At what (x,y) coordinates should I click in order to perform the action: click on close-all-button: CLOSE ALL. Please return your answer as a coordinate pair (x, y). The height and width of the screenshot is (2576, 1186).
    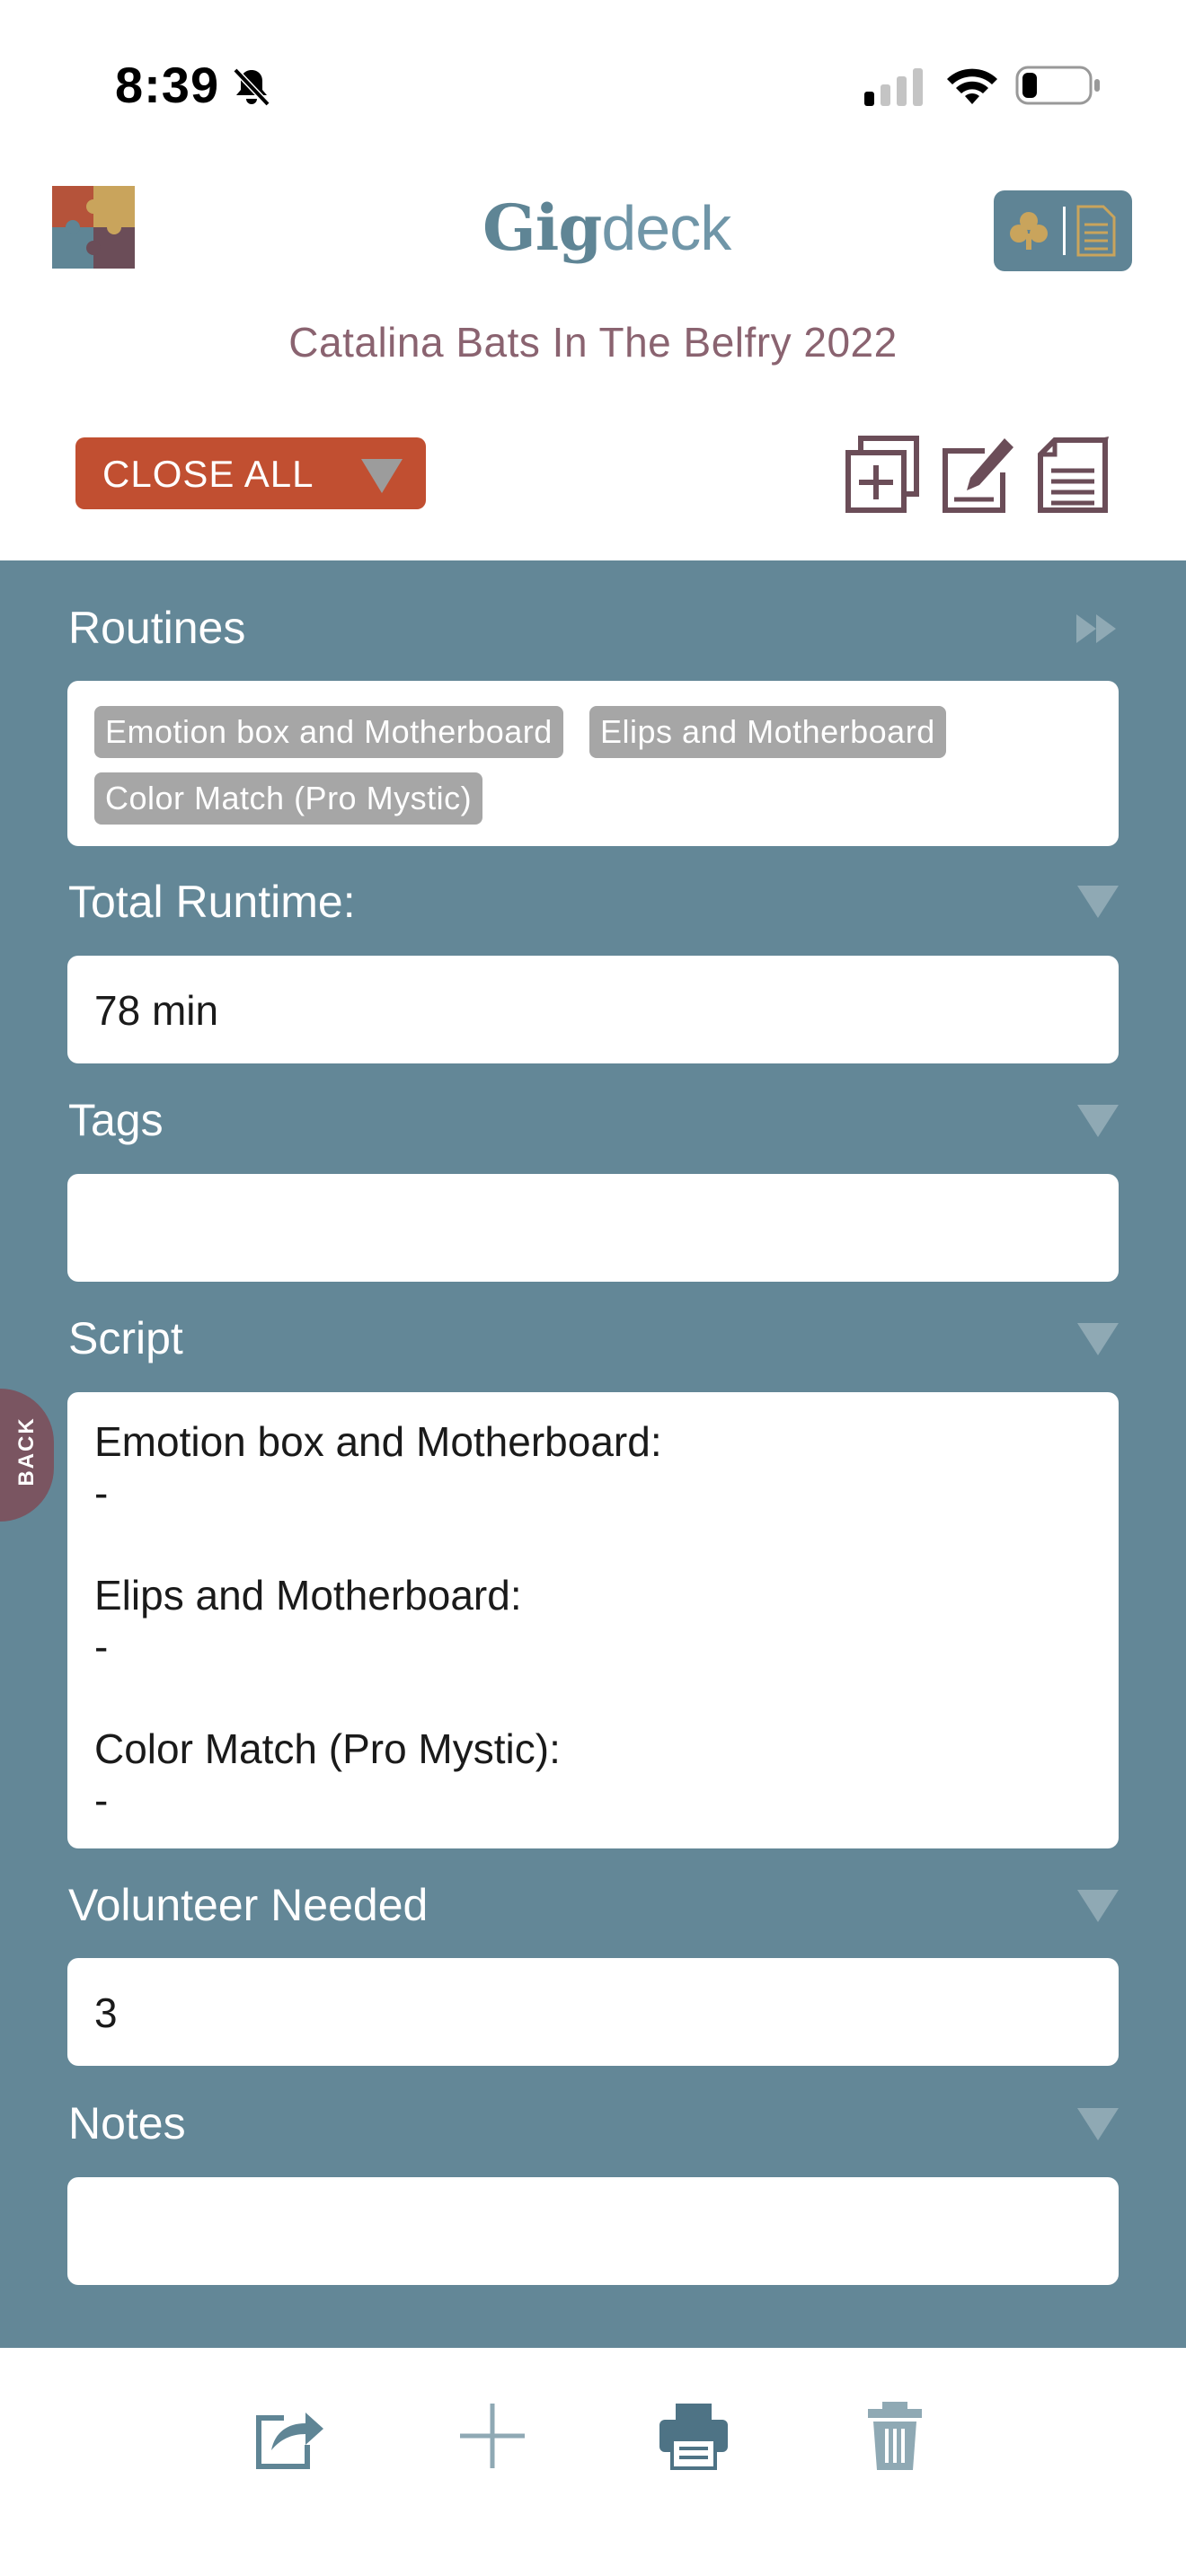
    Looking at the image, I should click on (250, 473).